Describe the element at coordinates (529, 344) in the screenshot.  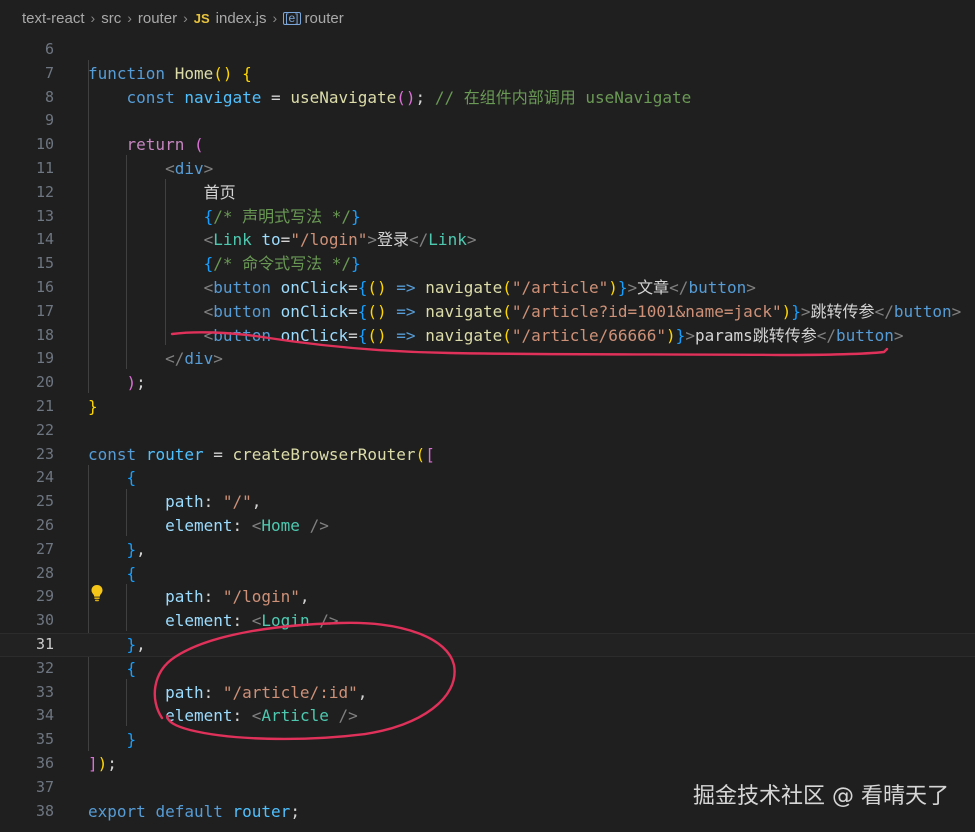
I see `underline-annotation` at that location.